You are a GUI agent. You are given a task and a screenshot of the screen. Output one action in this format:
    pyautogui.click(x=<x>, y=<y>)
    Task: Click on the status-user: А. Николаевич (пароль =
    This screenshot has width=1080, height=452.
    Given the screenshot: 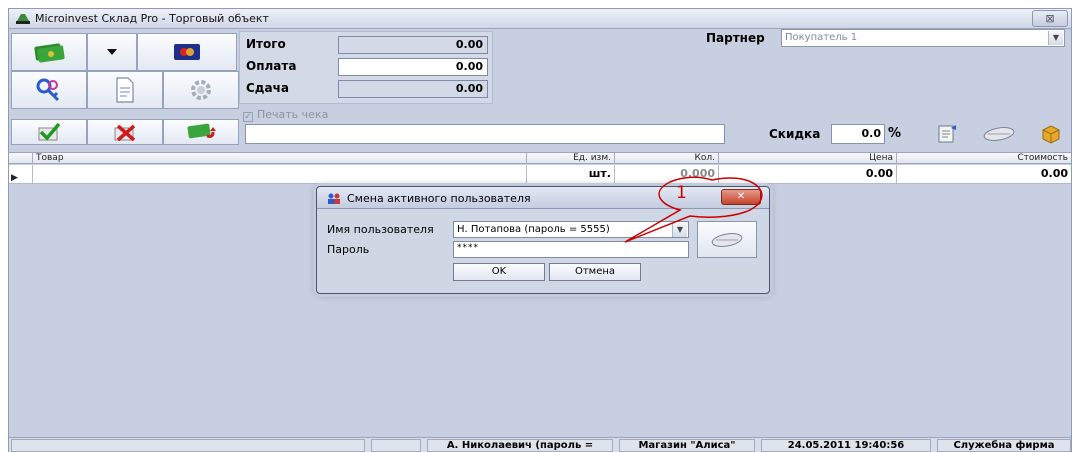 What is the action you would take?
    pyautogui.click(x=520, y=445)
    